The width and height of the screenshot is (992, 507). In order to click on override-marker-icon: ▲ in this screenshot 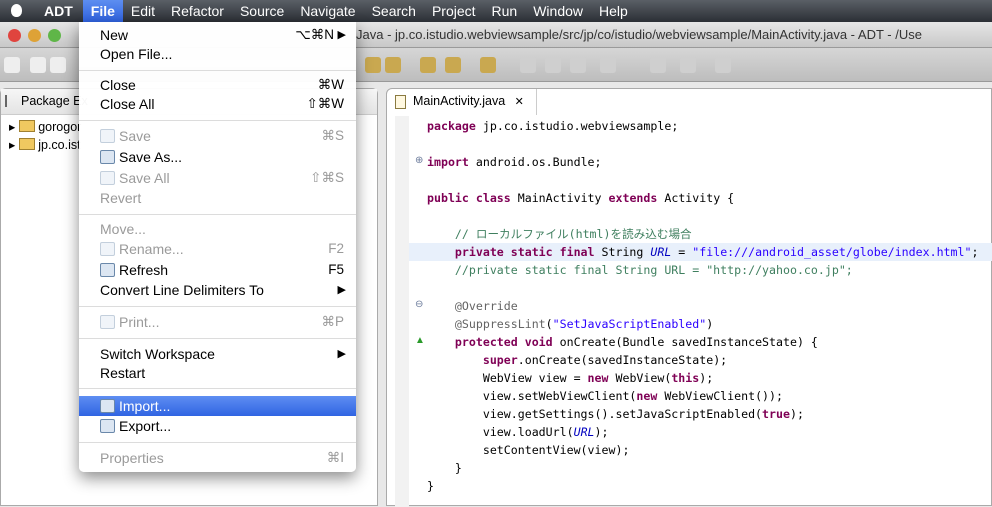, I will do `click(420, 340)`.